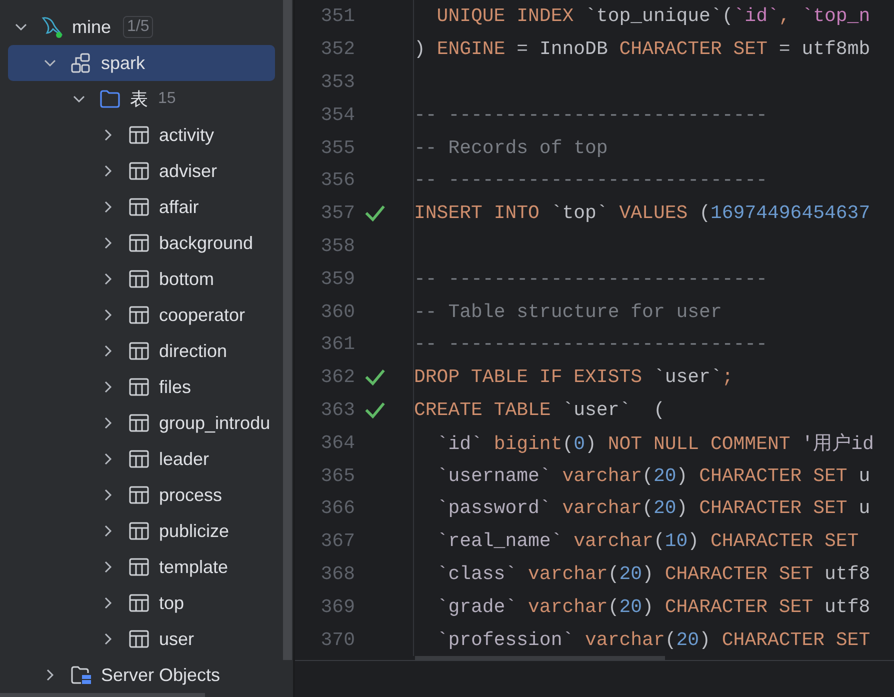 This screenshot has width=894, height=697. What do you see at coordinates (141, 243) in the screenshot?
I see `tree-item: background` at bounding box center [141, 243].